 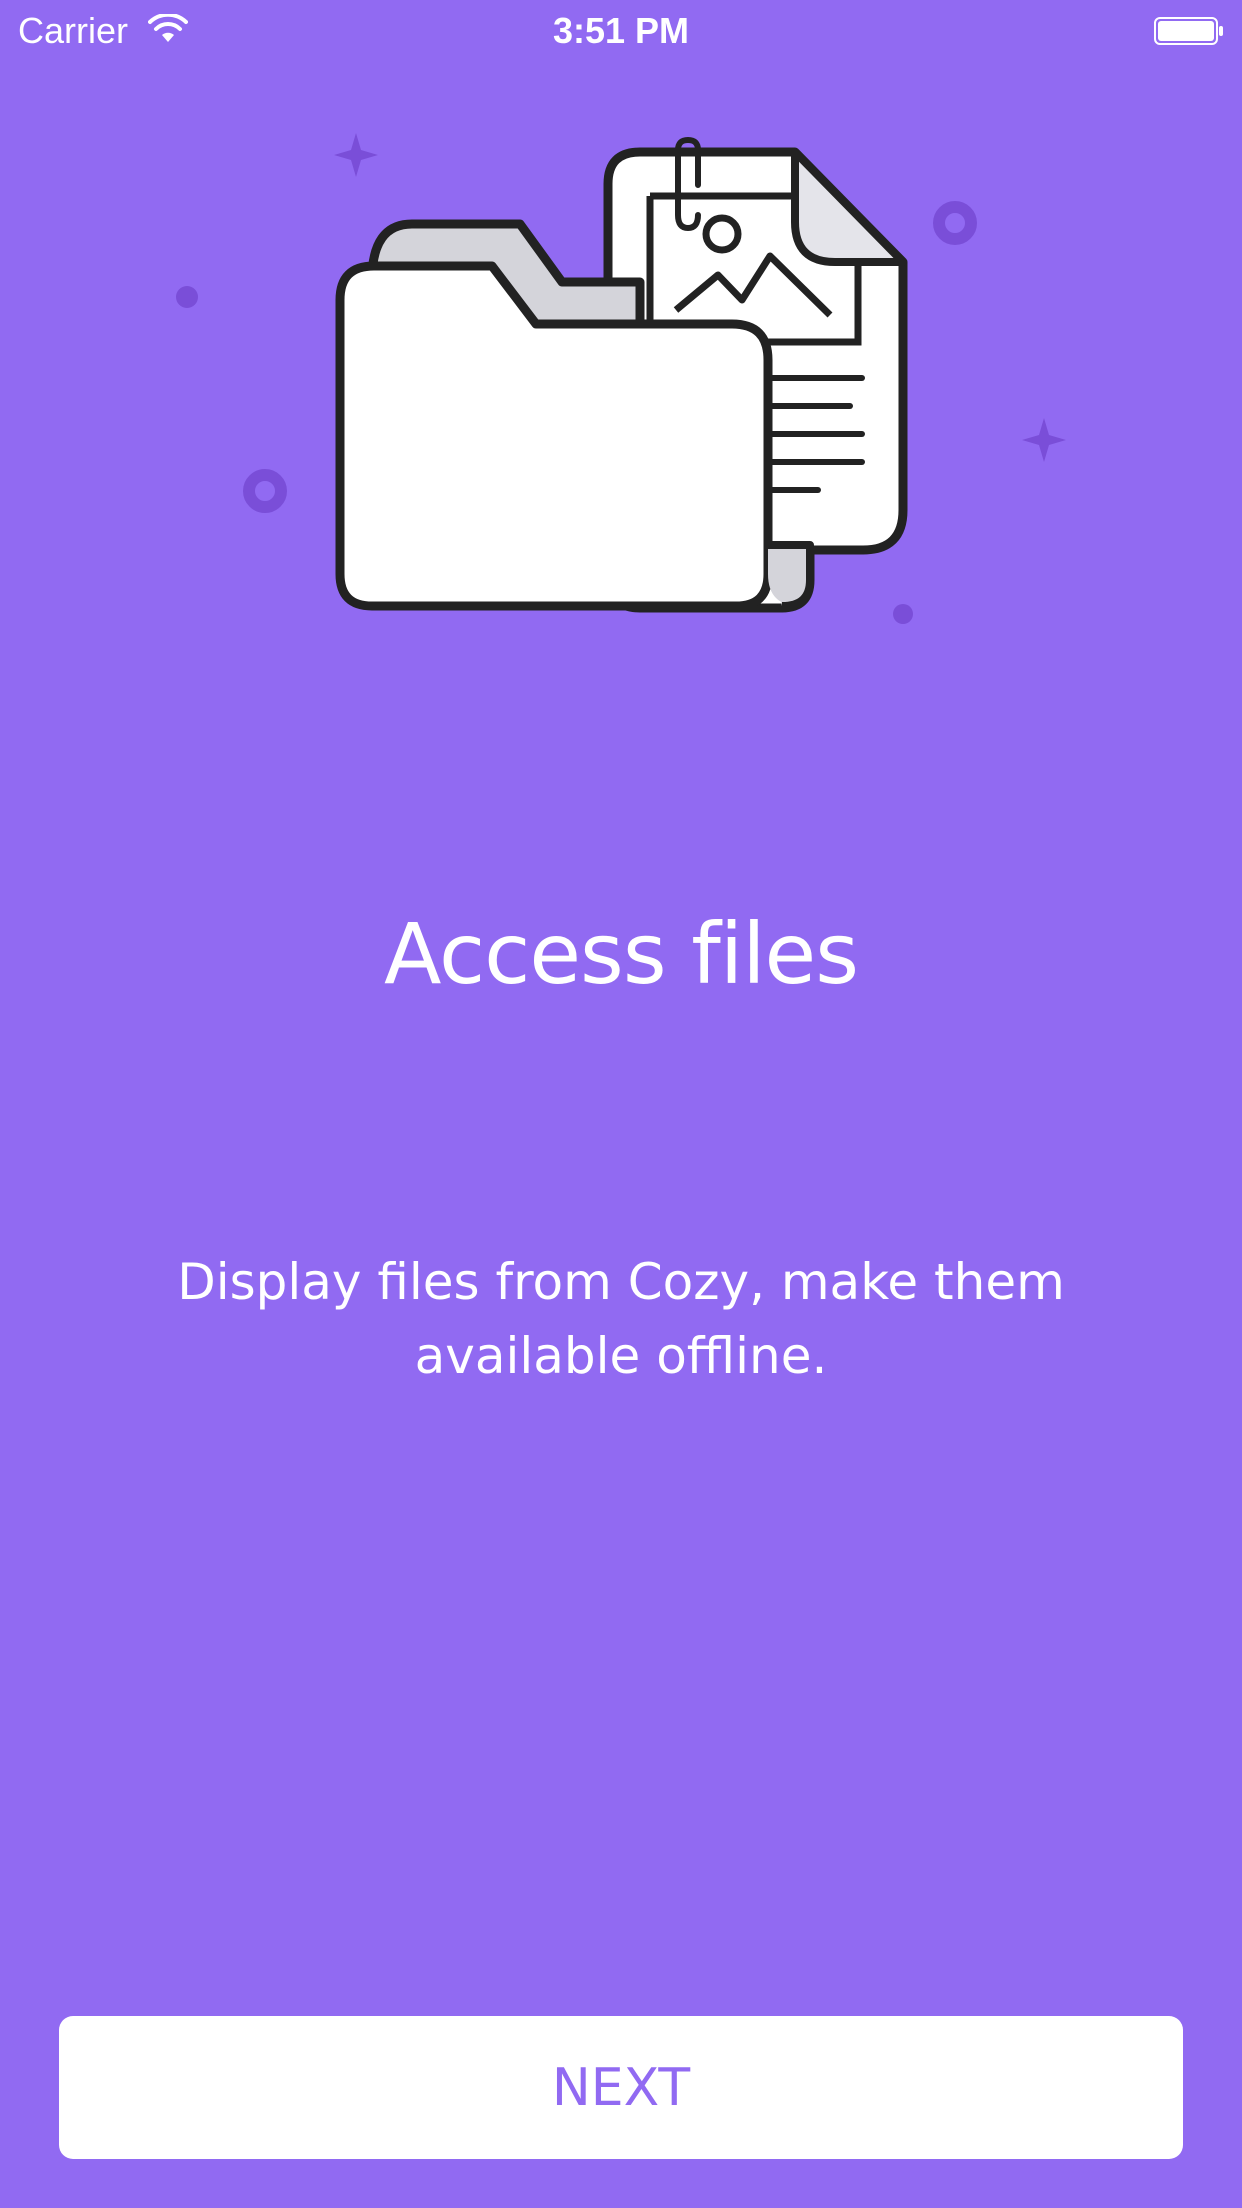 I want to click on status-time: 3:51 PM, so click(x=621, y=30).